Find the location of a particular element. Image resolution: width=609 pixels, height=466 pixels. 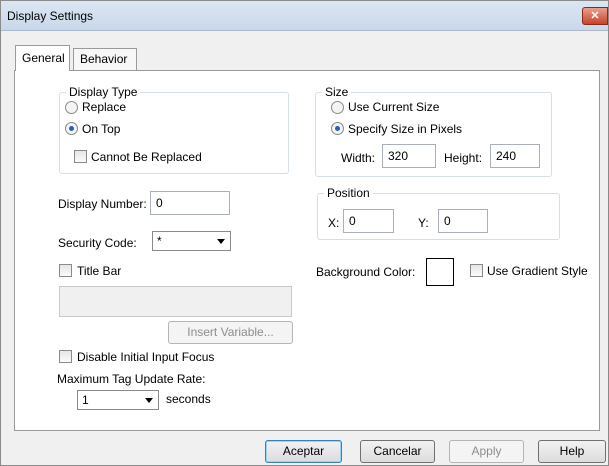

tab-behavior: Behavior is located at coordinates (105, 59).